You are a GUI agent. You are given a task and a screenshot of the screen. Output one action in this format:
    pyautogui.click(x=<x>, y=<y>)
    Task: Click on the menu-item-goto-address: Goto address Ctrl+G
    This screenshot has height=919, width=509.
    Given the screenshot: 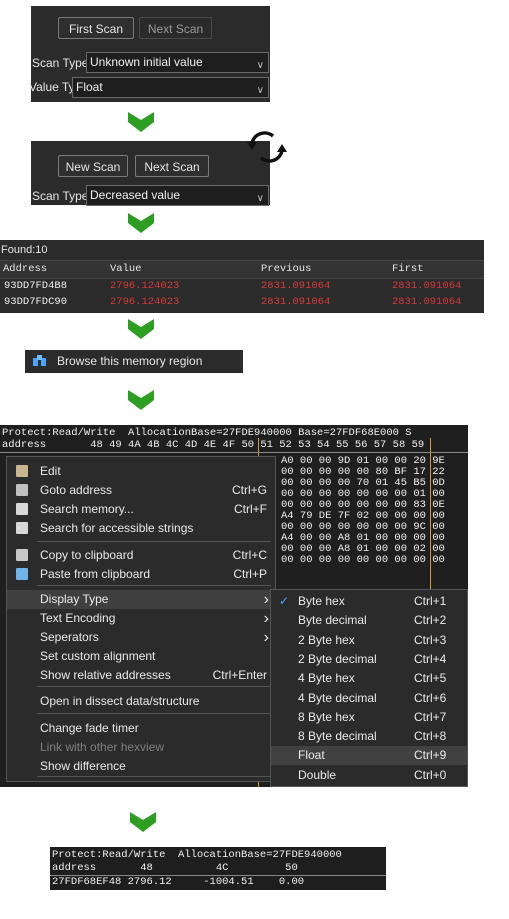 What is the action you would take?
    pyautogui.click(x=141, y=490)
    